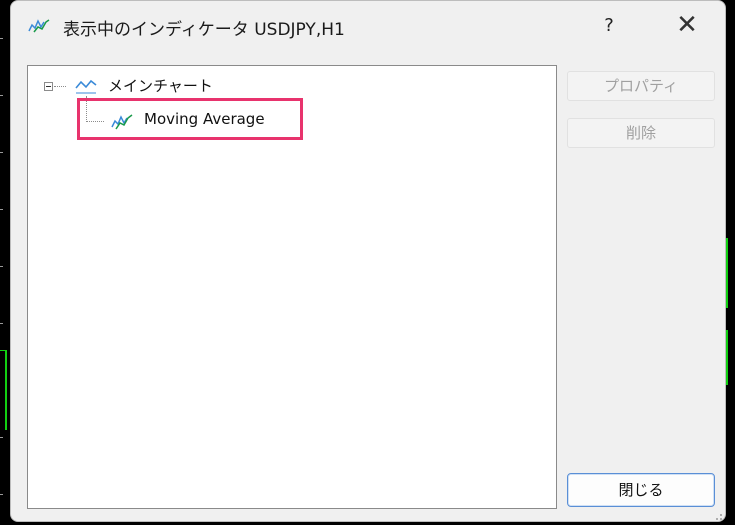 This screenshot has width=735, height=525. What do you see at coordinates (86, 86) in the screenshot?
I see `chart-line-icon` at bounding box center [86, 86].